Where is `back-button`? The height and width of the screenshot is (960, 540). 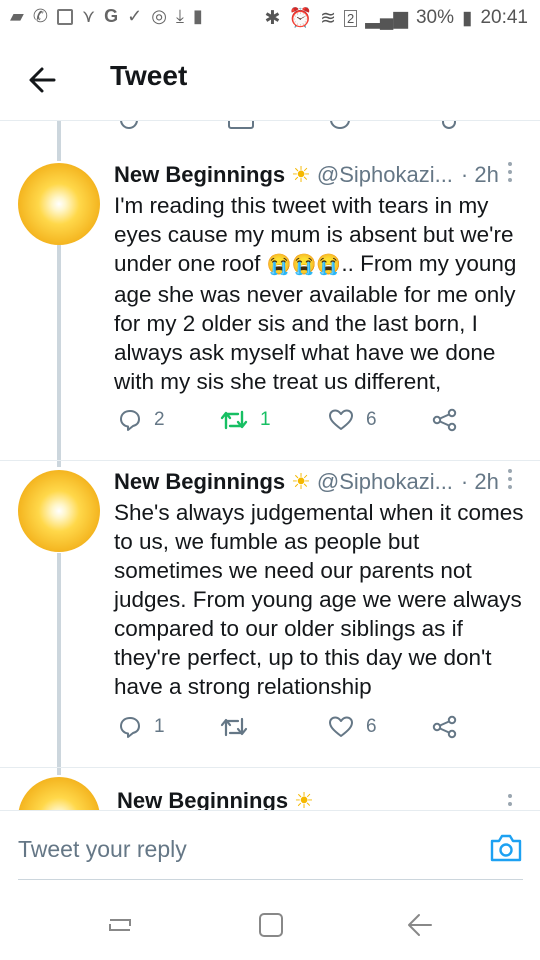 back-button is located at coordinates (44, 80).